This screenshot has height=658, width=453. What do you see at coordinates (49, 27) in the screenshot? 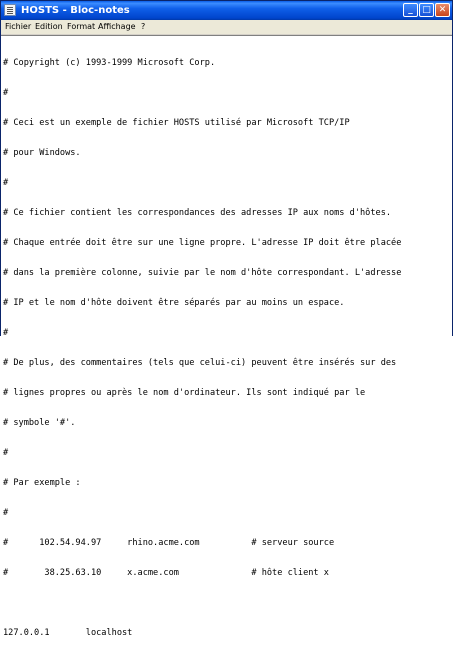
I see `menu-edition: Edition` at bounding box center [49, 27].